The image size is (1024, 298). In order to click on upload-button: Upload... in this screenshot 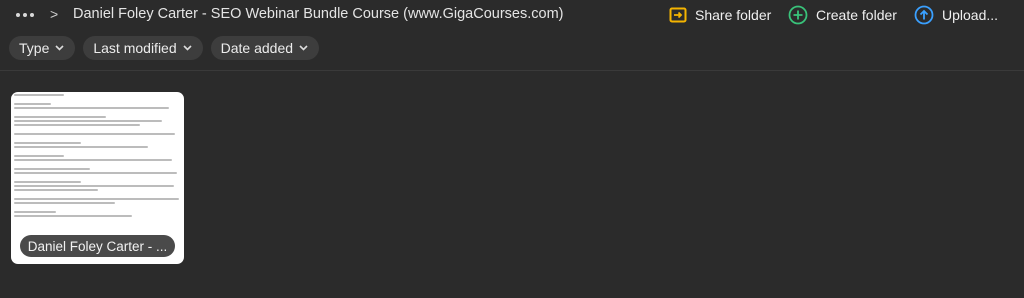, I will do `click(956, 15)`.